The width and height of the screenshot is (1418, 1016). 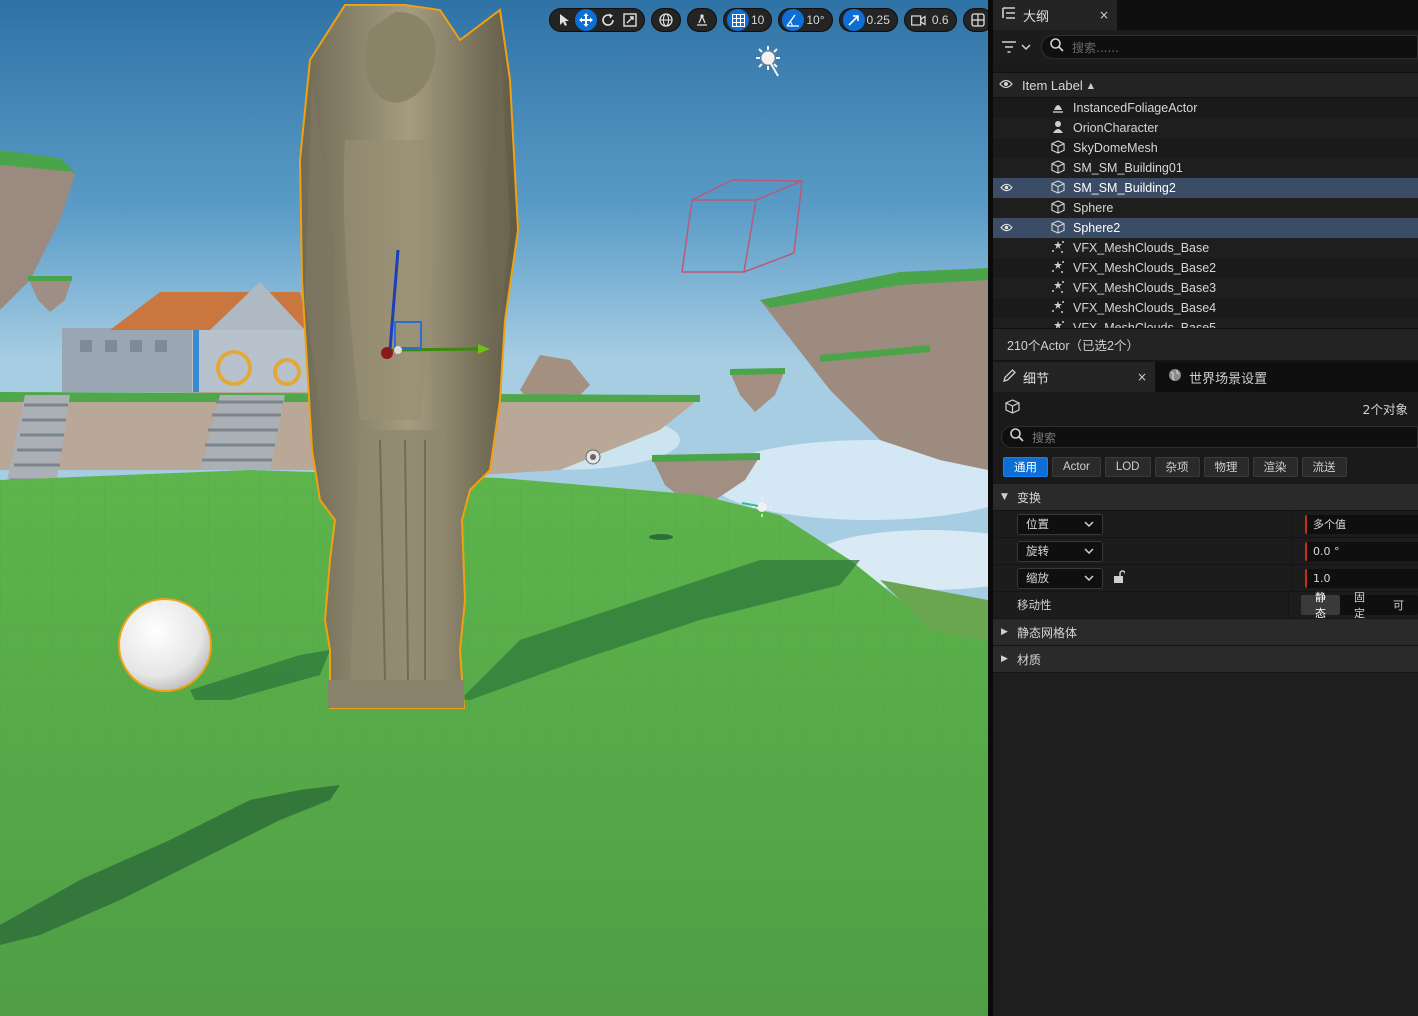 What do you see at coordinates (1076, 467) in the screenshot?
I see `filter-tab: Actor` at bounding box center [1076, 467].